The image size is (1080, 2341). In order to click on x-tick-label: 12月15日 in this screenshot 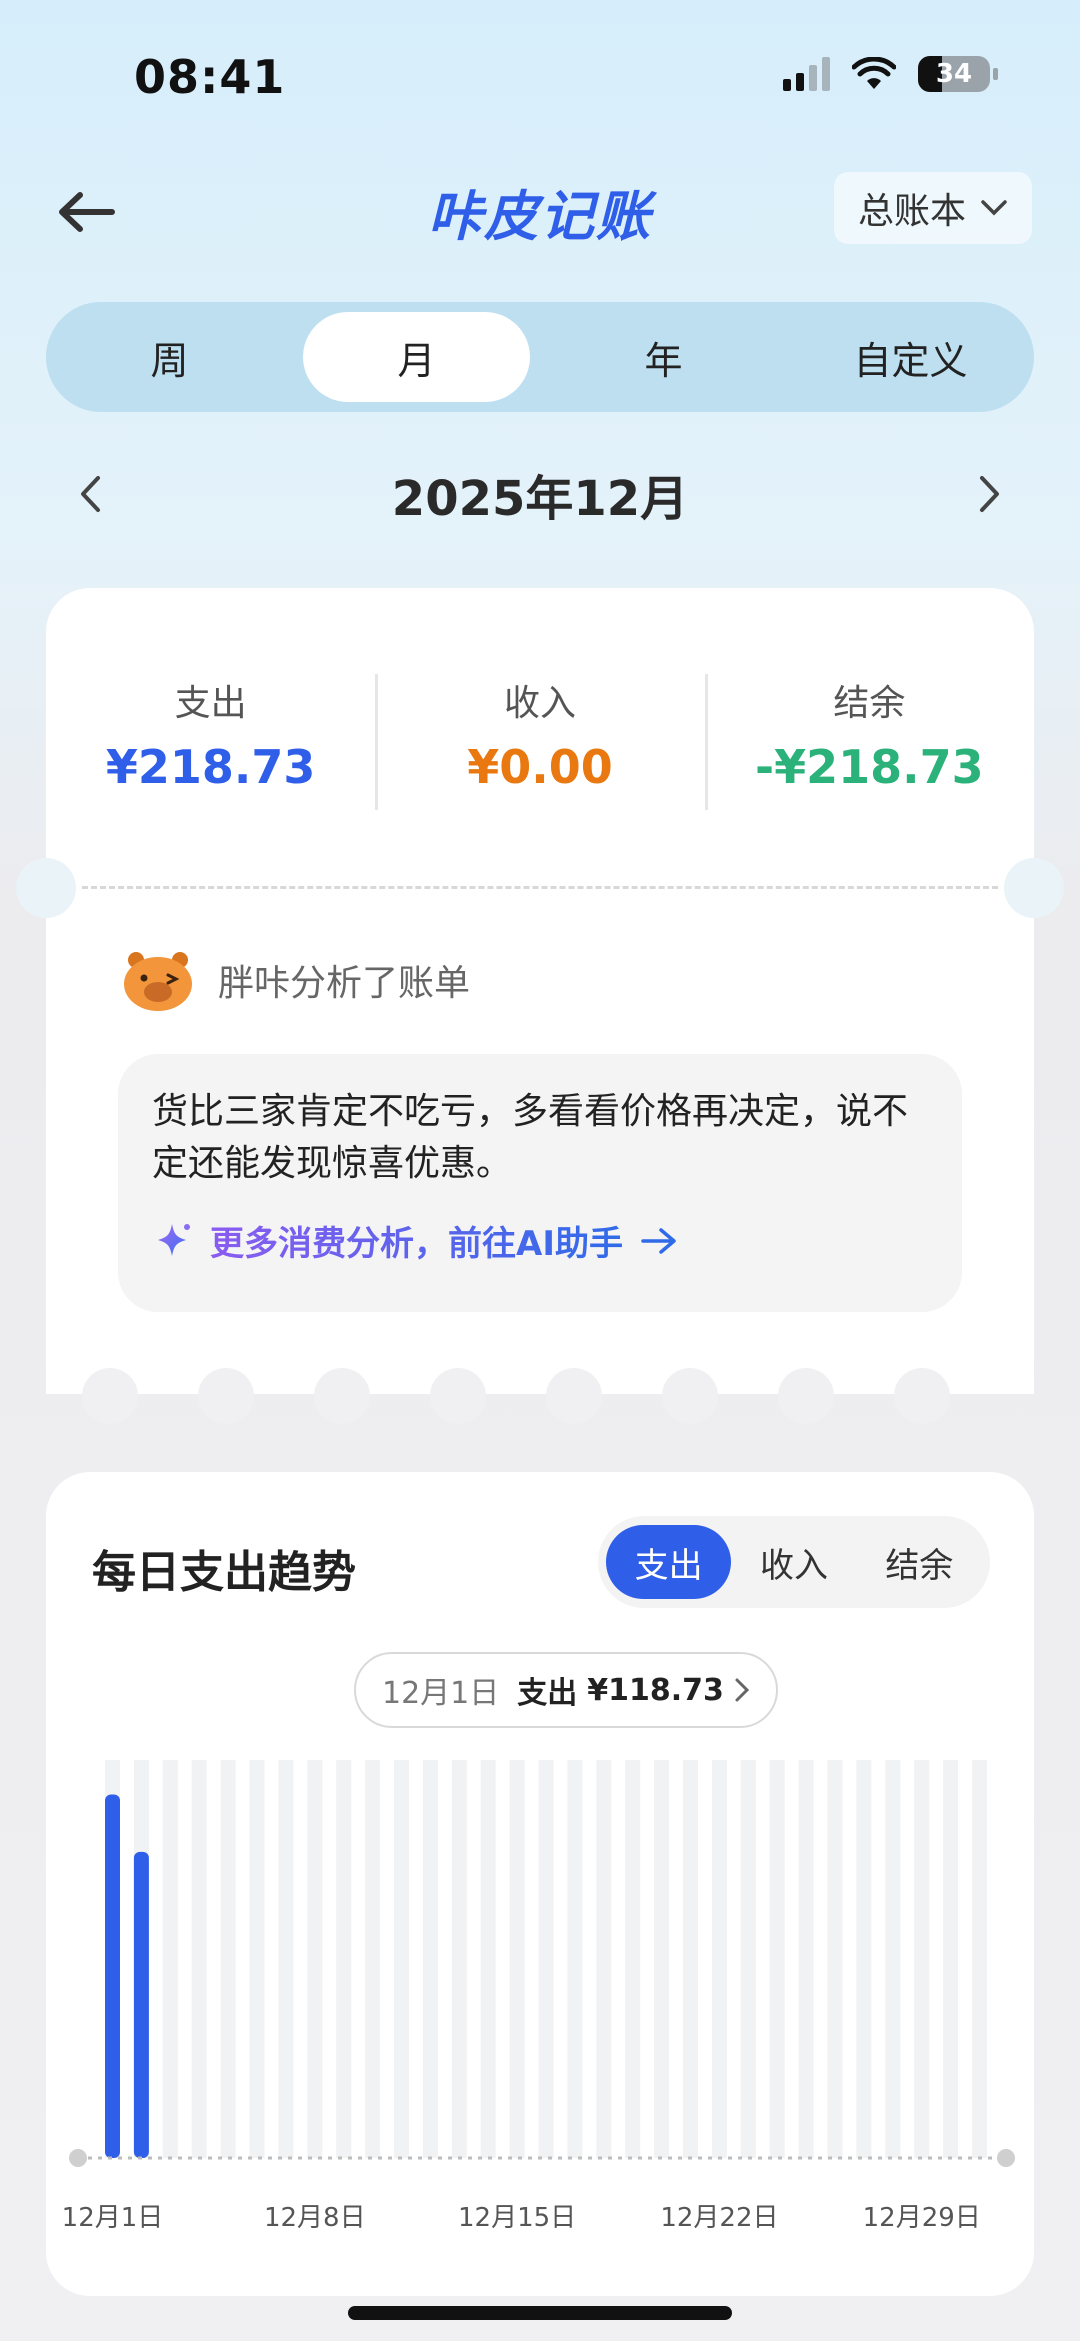, I will do `click(517, 2218)`.